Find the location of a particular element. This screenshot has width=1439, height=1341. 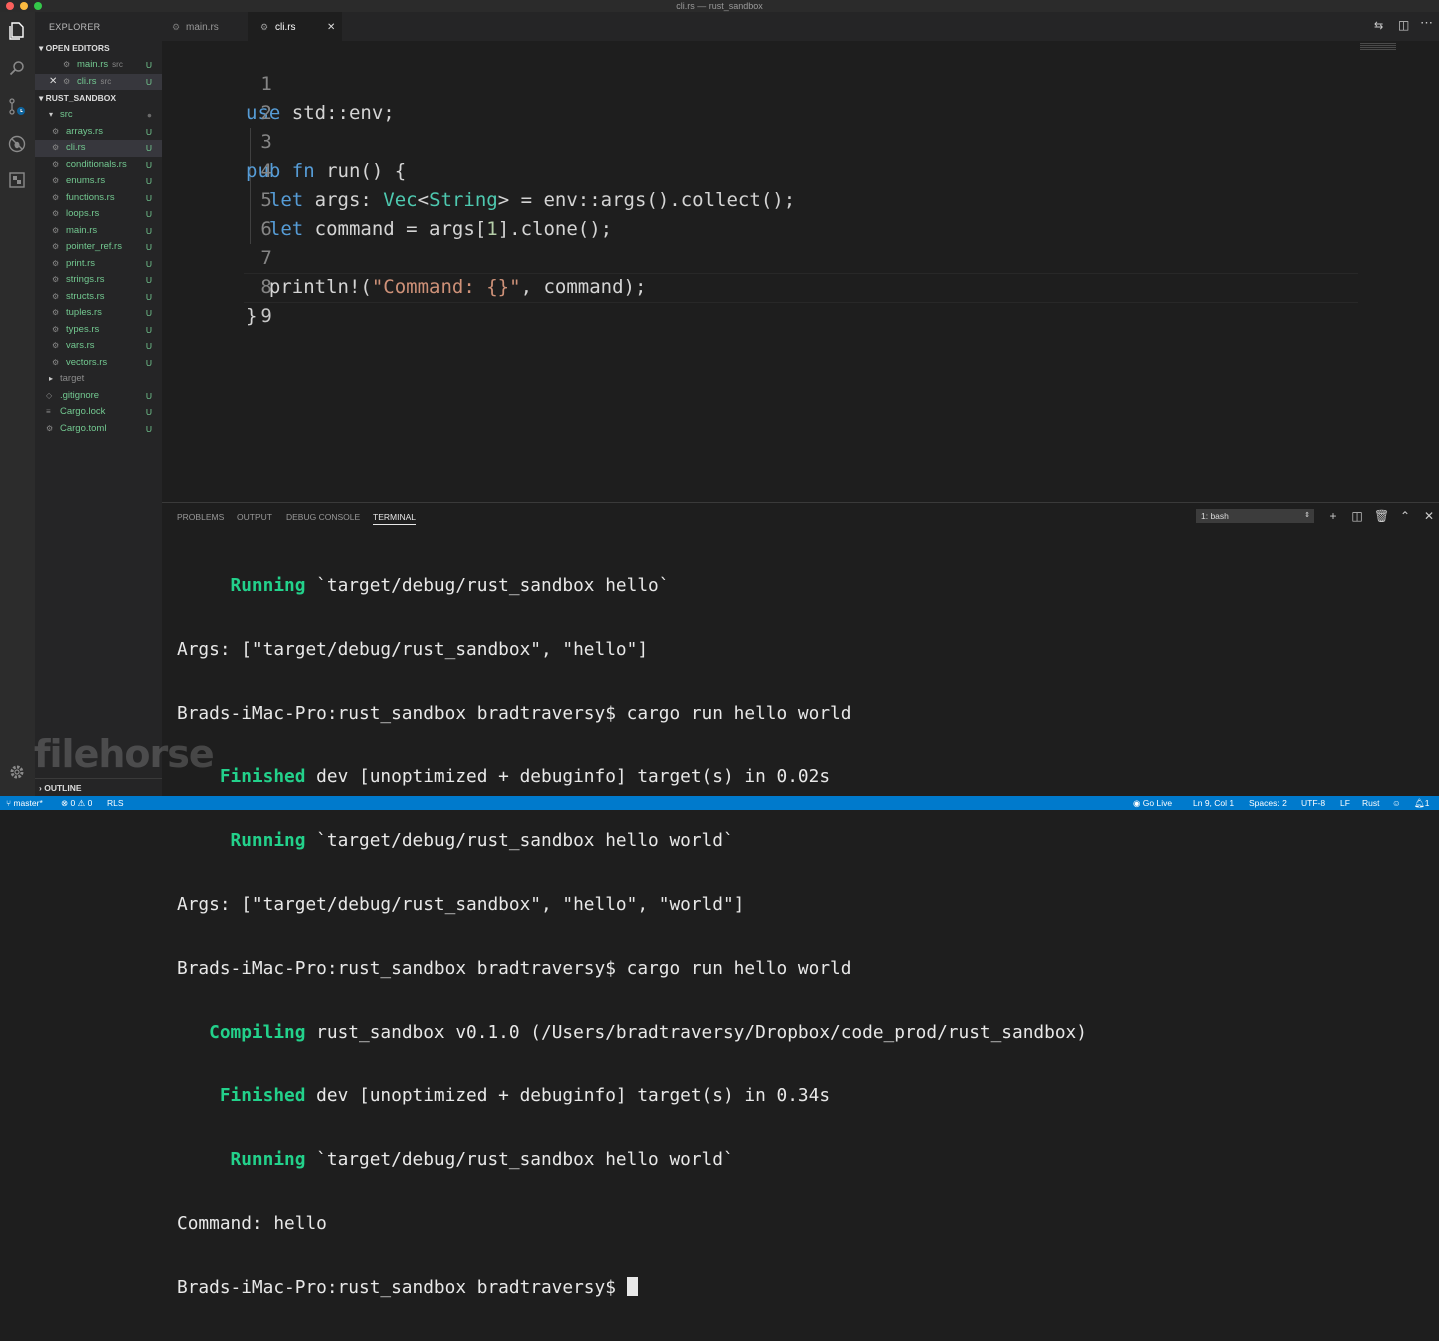

project-header: ▾ RUST_SANDBOX is located at coordinates (98, 98).